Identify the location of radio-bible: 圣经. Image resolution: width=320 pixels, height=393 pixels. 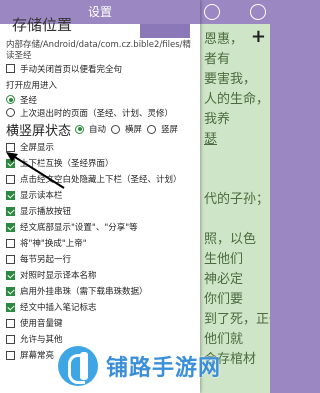
(100, 99).